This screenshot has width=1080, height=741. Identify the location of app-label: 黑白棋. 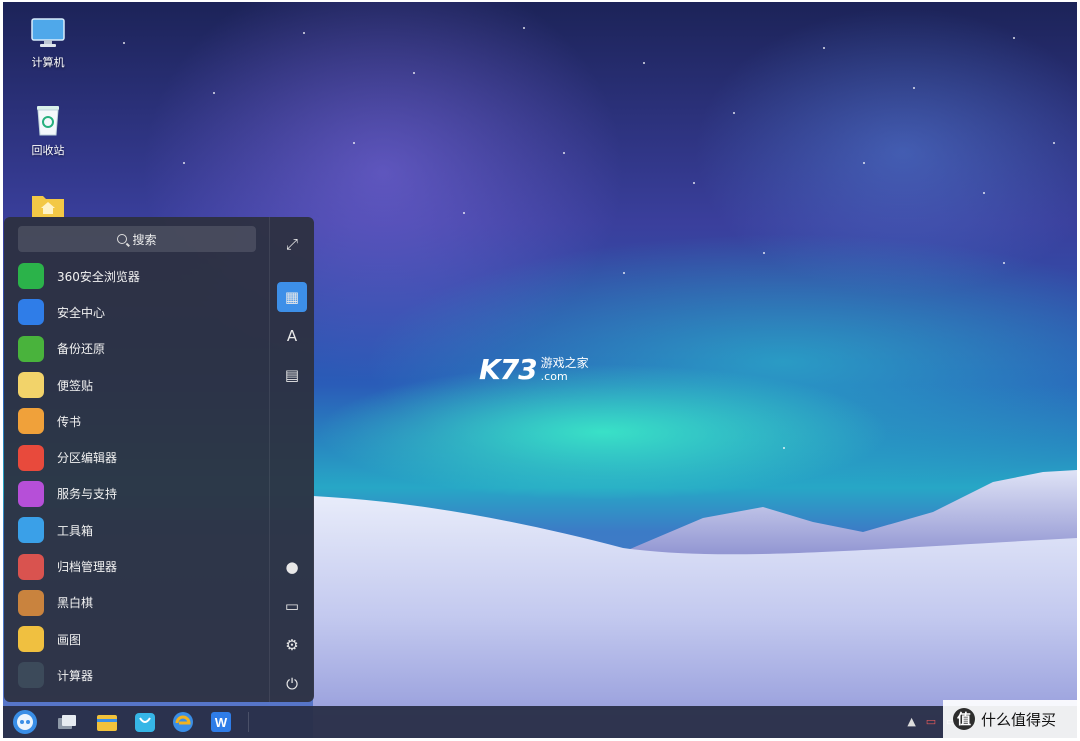
(75, 603).